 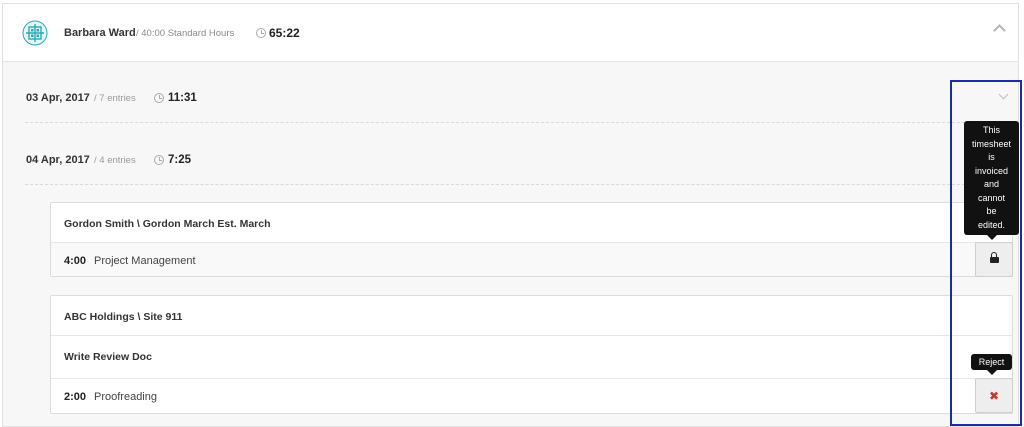 What do you see at coordinates (180, 160) in the screenshot?
I see `day-total-time: 7:25` at bounding box center [180, 160].